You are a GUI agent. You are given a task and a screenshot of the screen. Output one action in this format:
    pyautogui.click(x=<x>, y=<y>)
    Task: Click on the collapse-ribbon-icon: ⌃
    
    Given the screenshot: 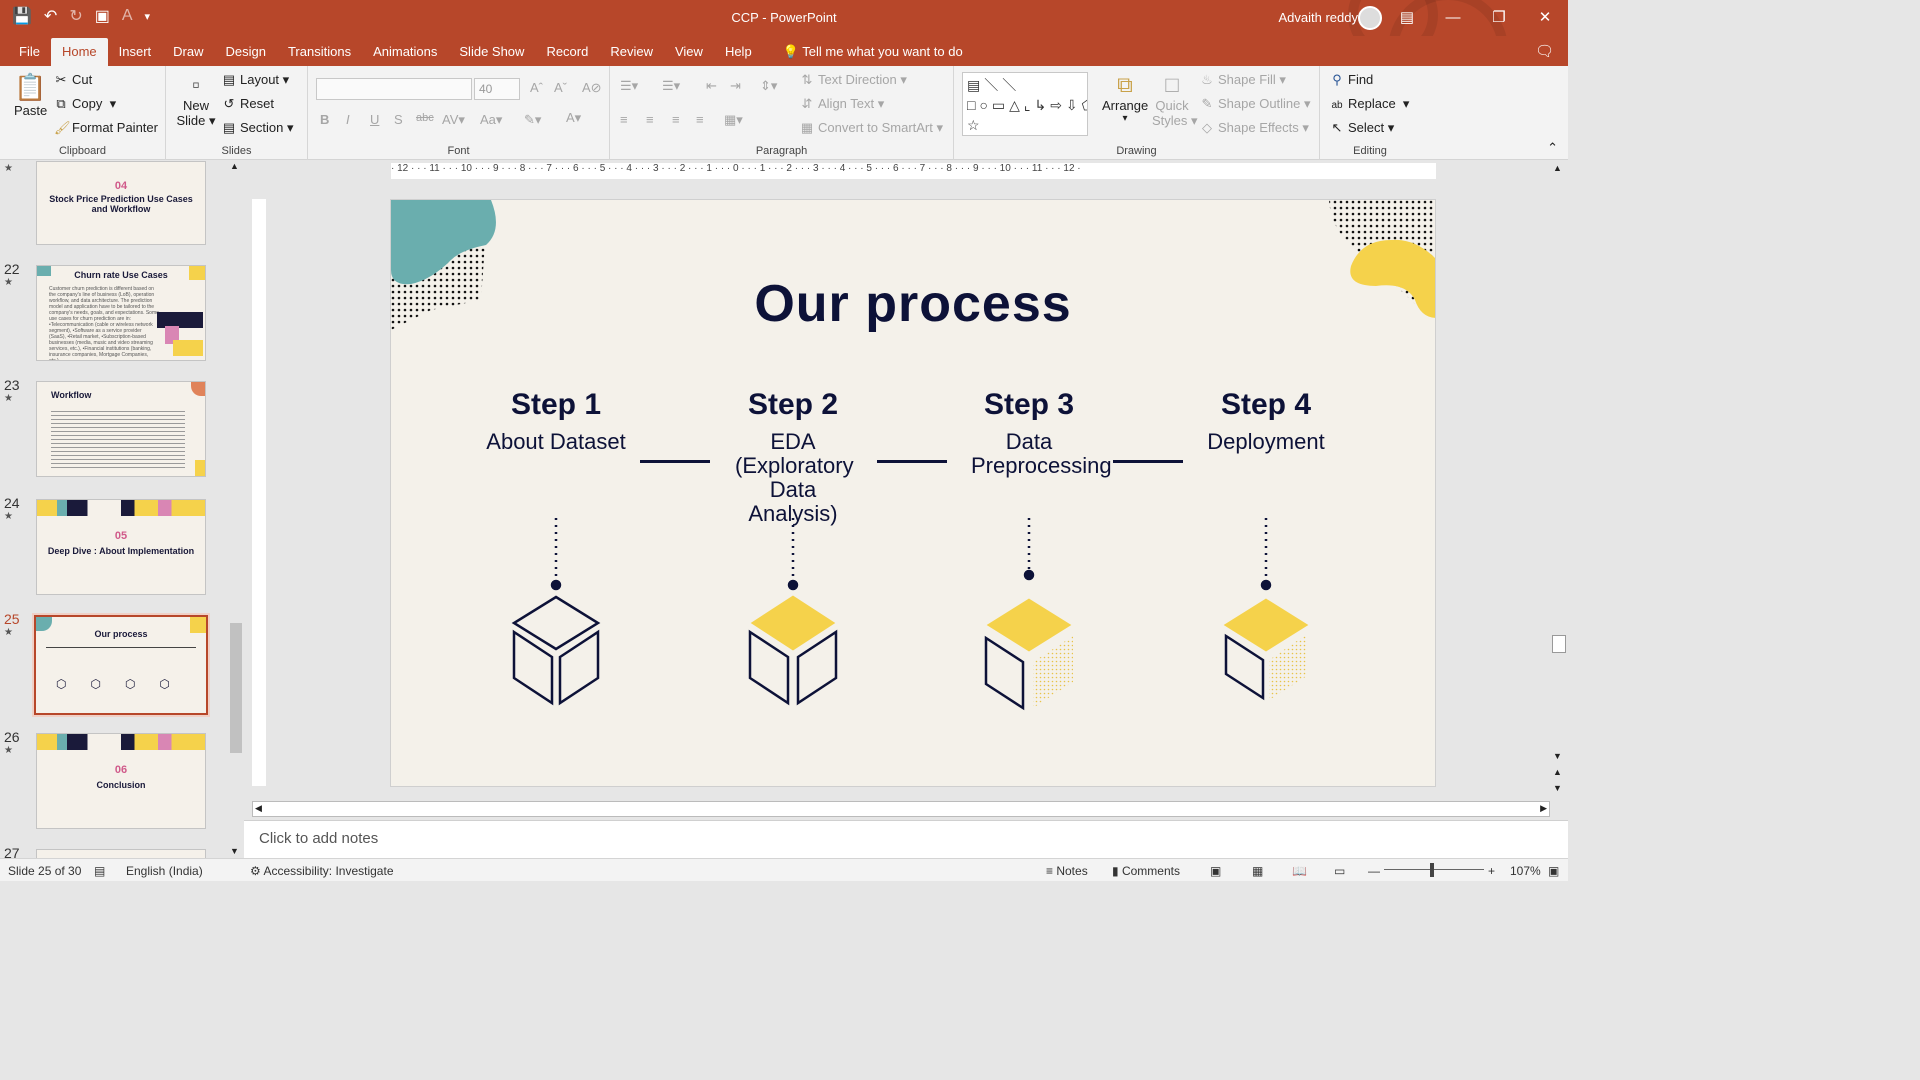 What is the action you would take?
    pyautogui.click(x=1552, y=148)
    